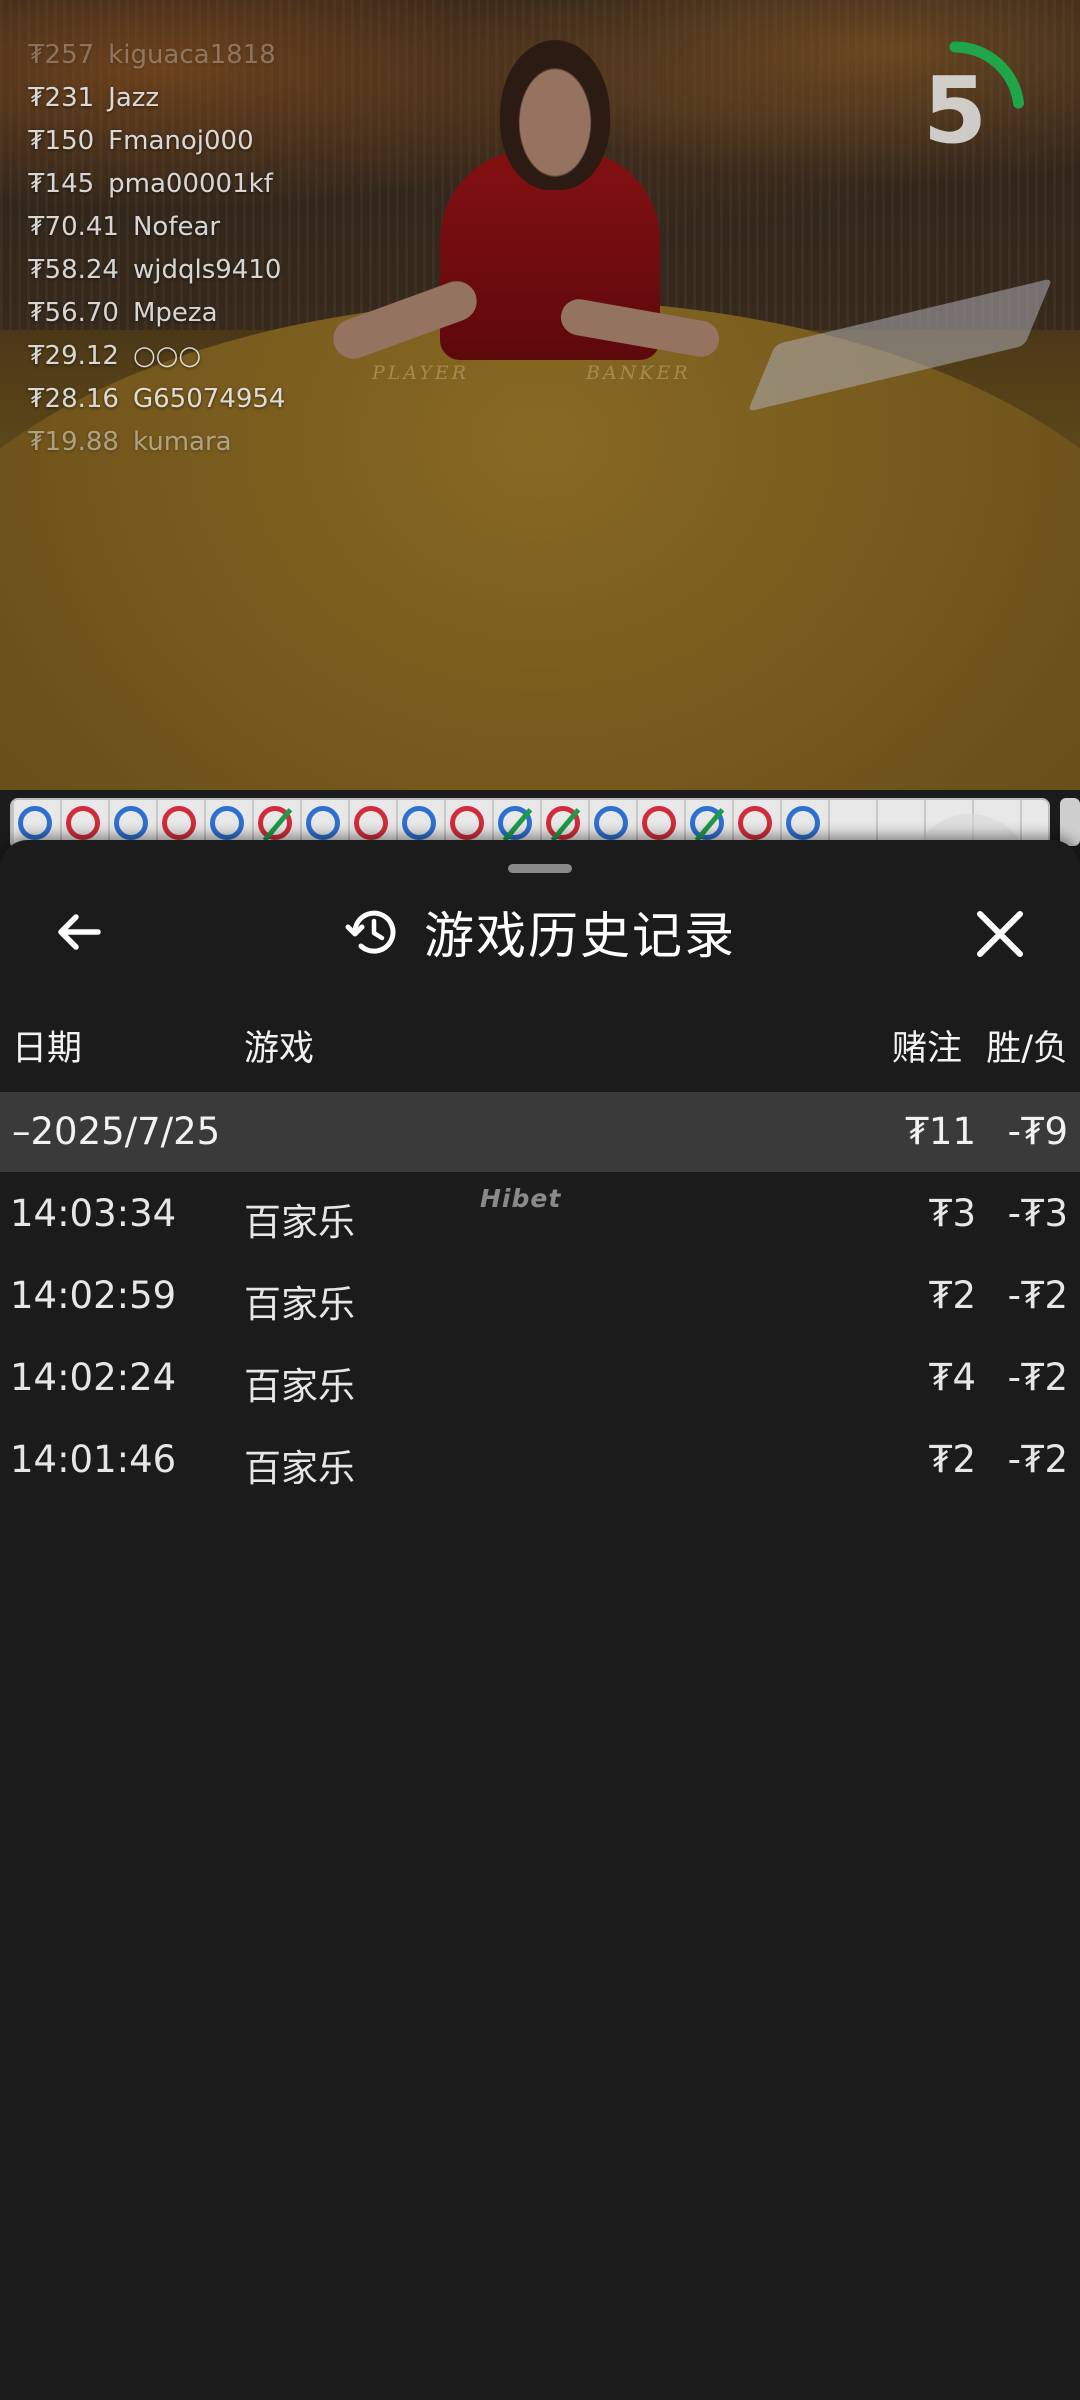 Image resolution: width=1080 pixels, height=2400 pixels. What do you see at coordinates (157, 399) in the screenshot?
I see `winner-item: ₮28.16 G65074954` at bounding box center [157, 399].